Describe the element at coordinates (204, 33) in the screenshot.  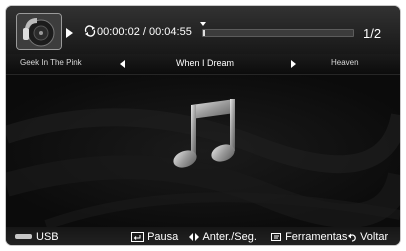
I see `progress-fill` at that location.